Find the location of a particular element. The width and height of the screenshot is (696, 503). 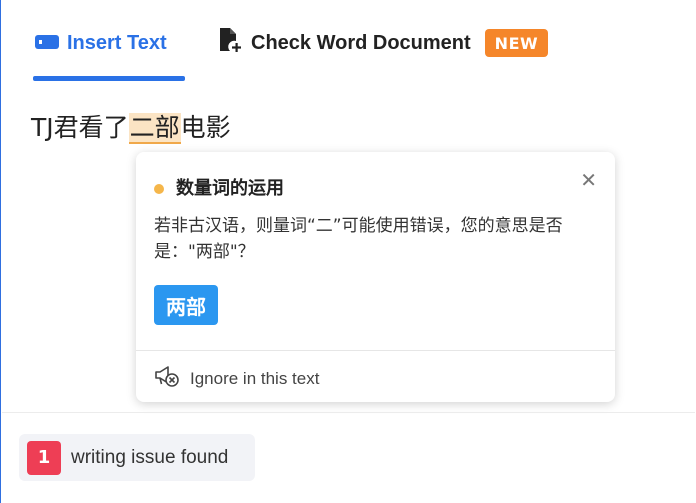

tab-check-word-document: Check Word Document NEW is located at coordinates (383, 43).